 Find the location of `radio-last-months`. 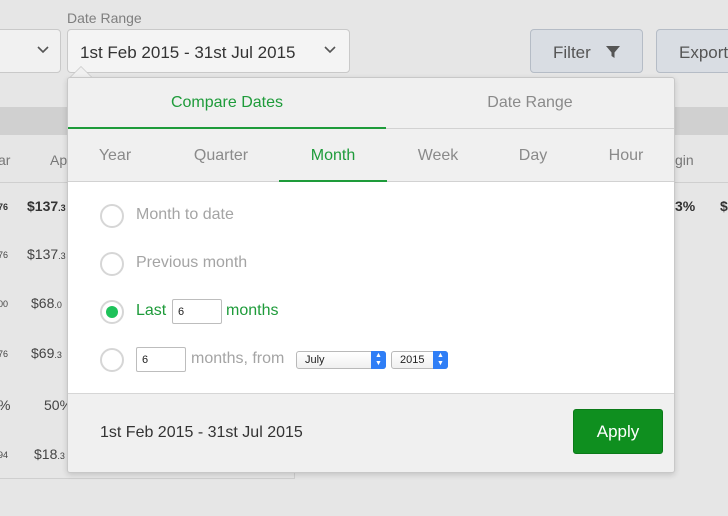

radio-last-months is located at coordinates (112, 312).